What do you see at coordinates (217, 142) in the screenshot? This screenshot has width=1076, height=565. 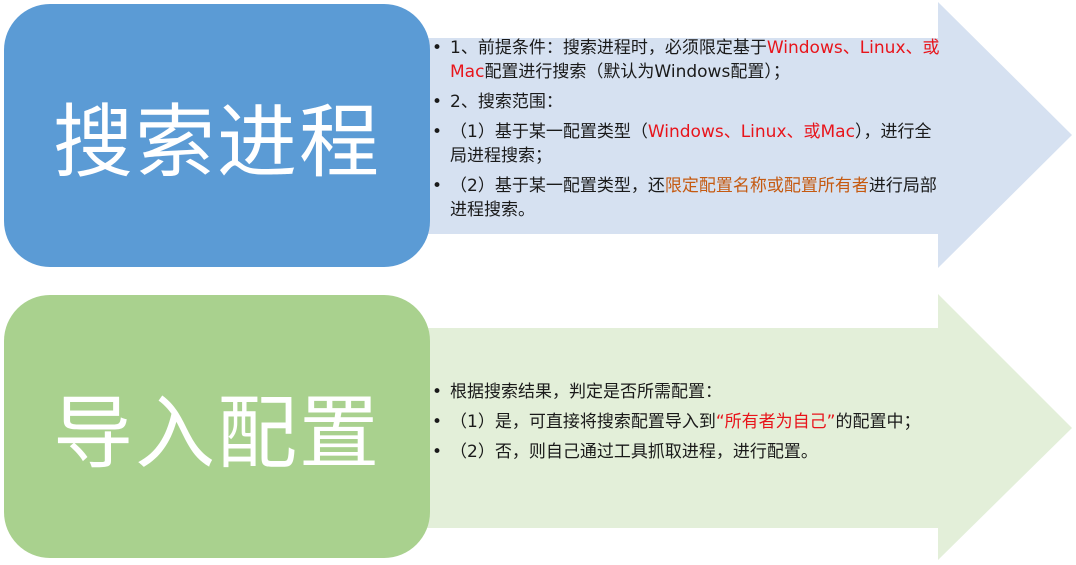 I see `search-process-title: 搜索进程` at bounding box center [217, 142].